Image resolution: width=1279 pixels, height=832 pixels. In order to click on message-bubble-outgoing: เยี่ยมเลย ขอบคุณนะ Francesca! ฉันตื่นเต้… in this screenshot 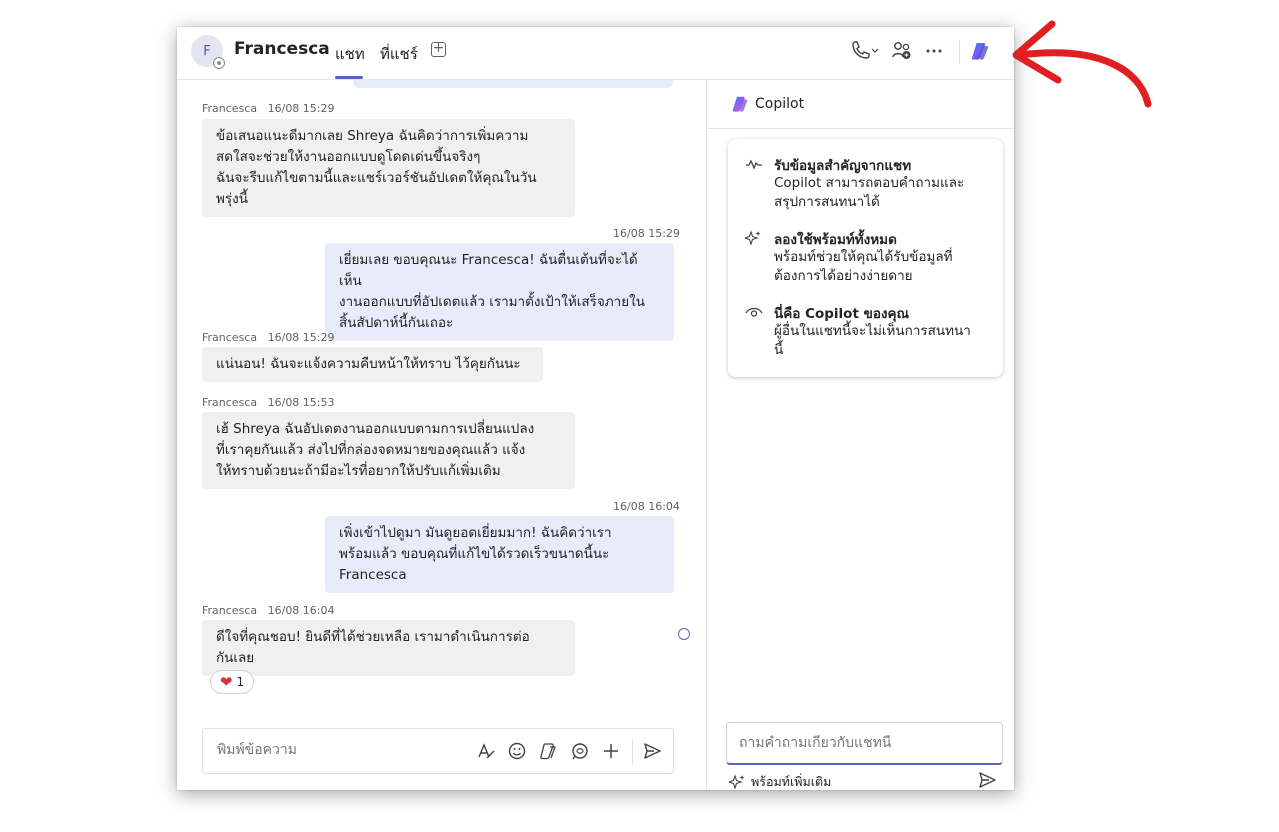, I will do `click(499, 292)`.